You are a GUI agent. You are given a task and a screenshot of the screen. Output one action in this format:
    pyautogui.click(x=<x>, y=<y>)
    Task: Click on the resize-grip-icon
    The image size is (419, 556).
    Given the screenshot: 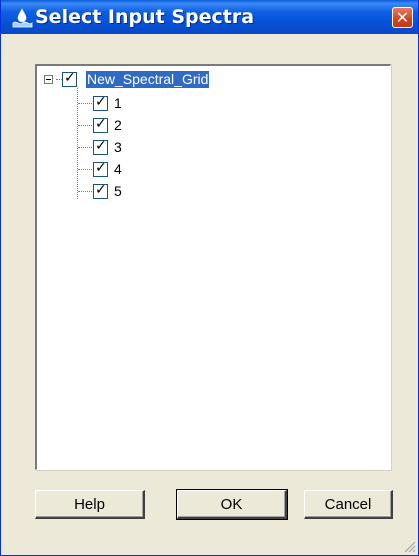 What is the action you would take?
    pyautogui.click(x=409, y=546)
    